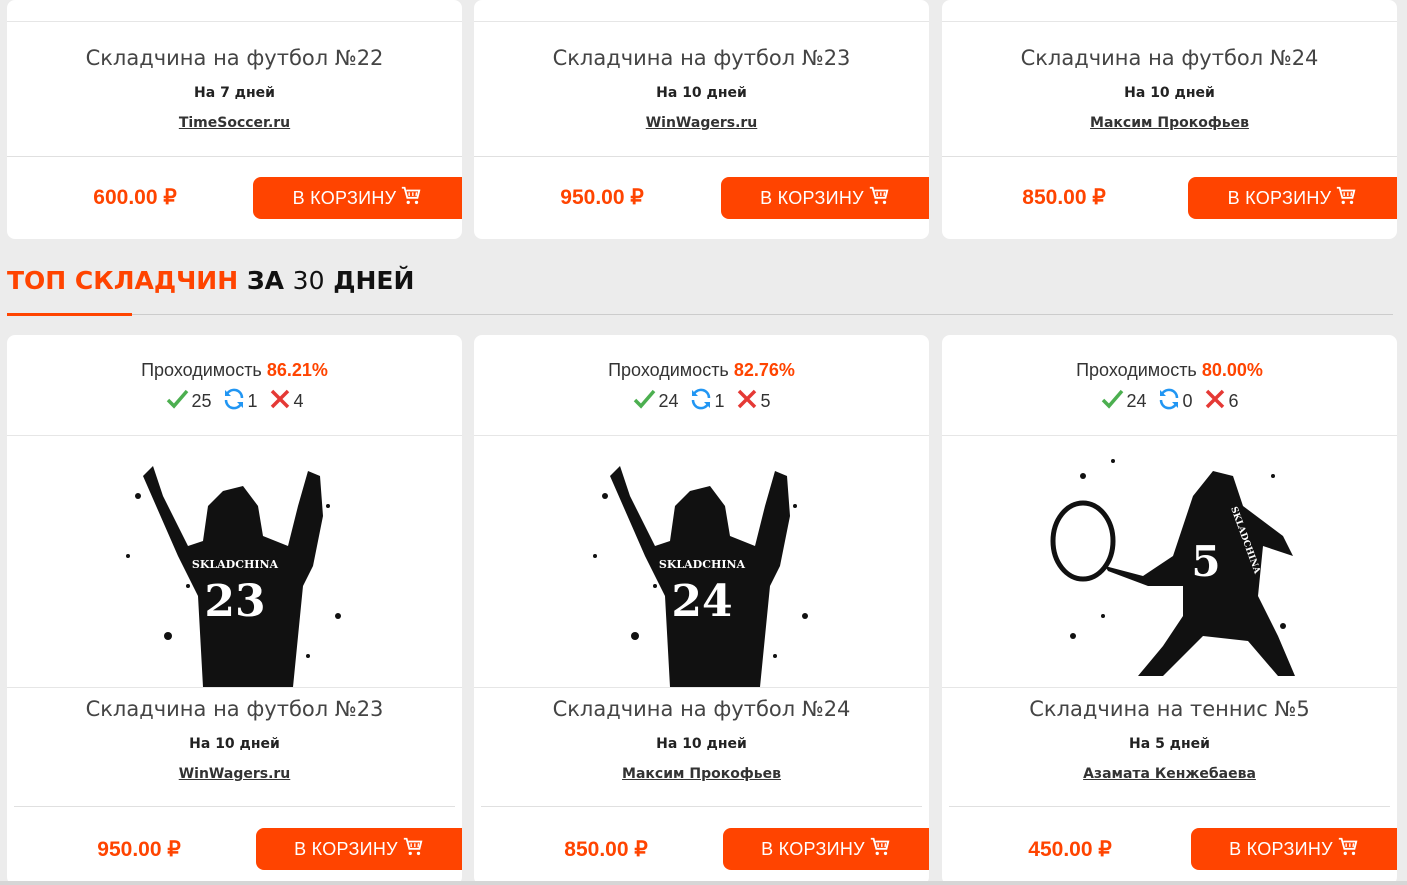  What do you see at coordinates (234, 401) in the screenshot?
I see `stats-row: 25 1 4` at bounding box center [234, 401].